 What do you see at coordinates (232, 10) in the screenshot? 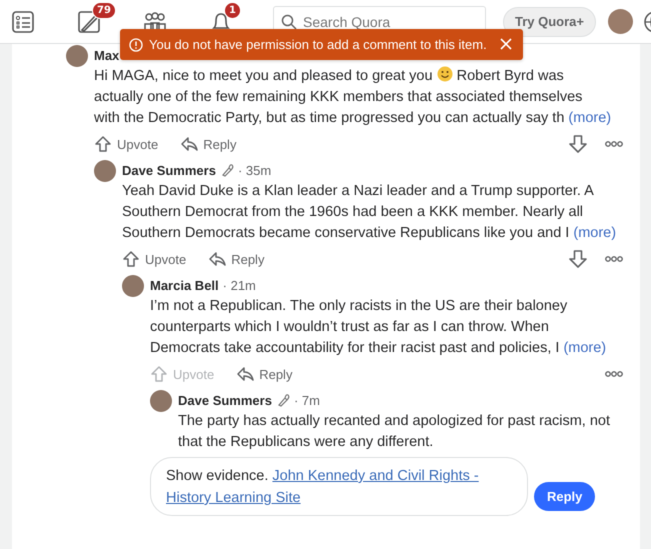
I see `notification-badge: 1` at bounding box center [232, 10].